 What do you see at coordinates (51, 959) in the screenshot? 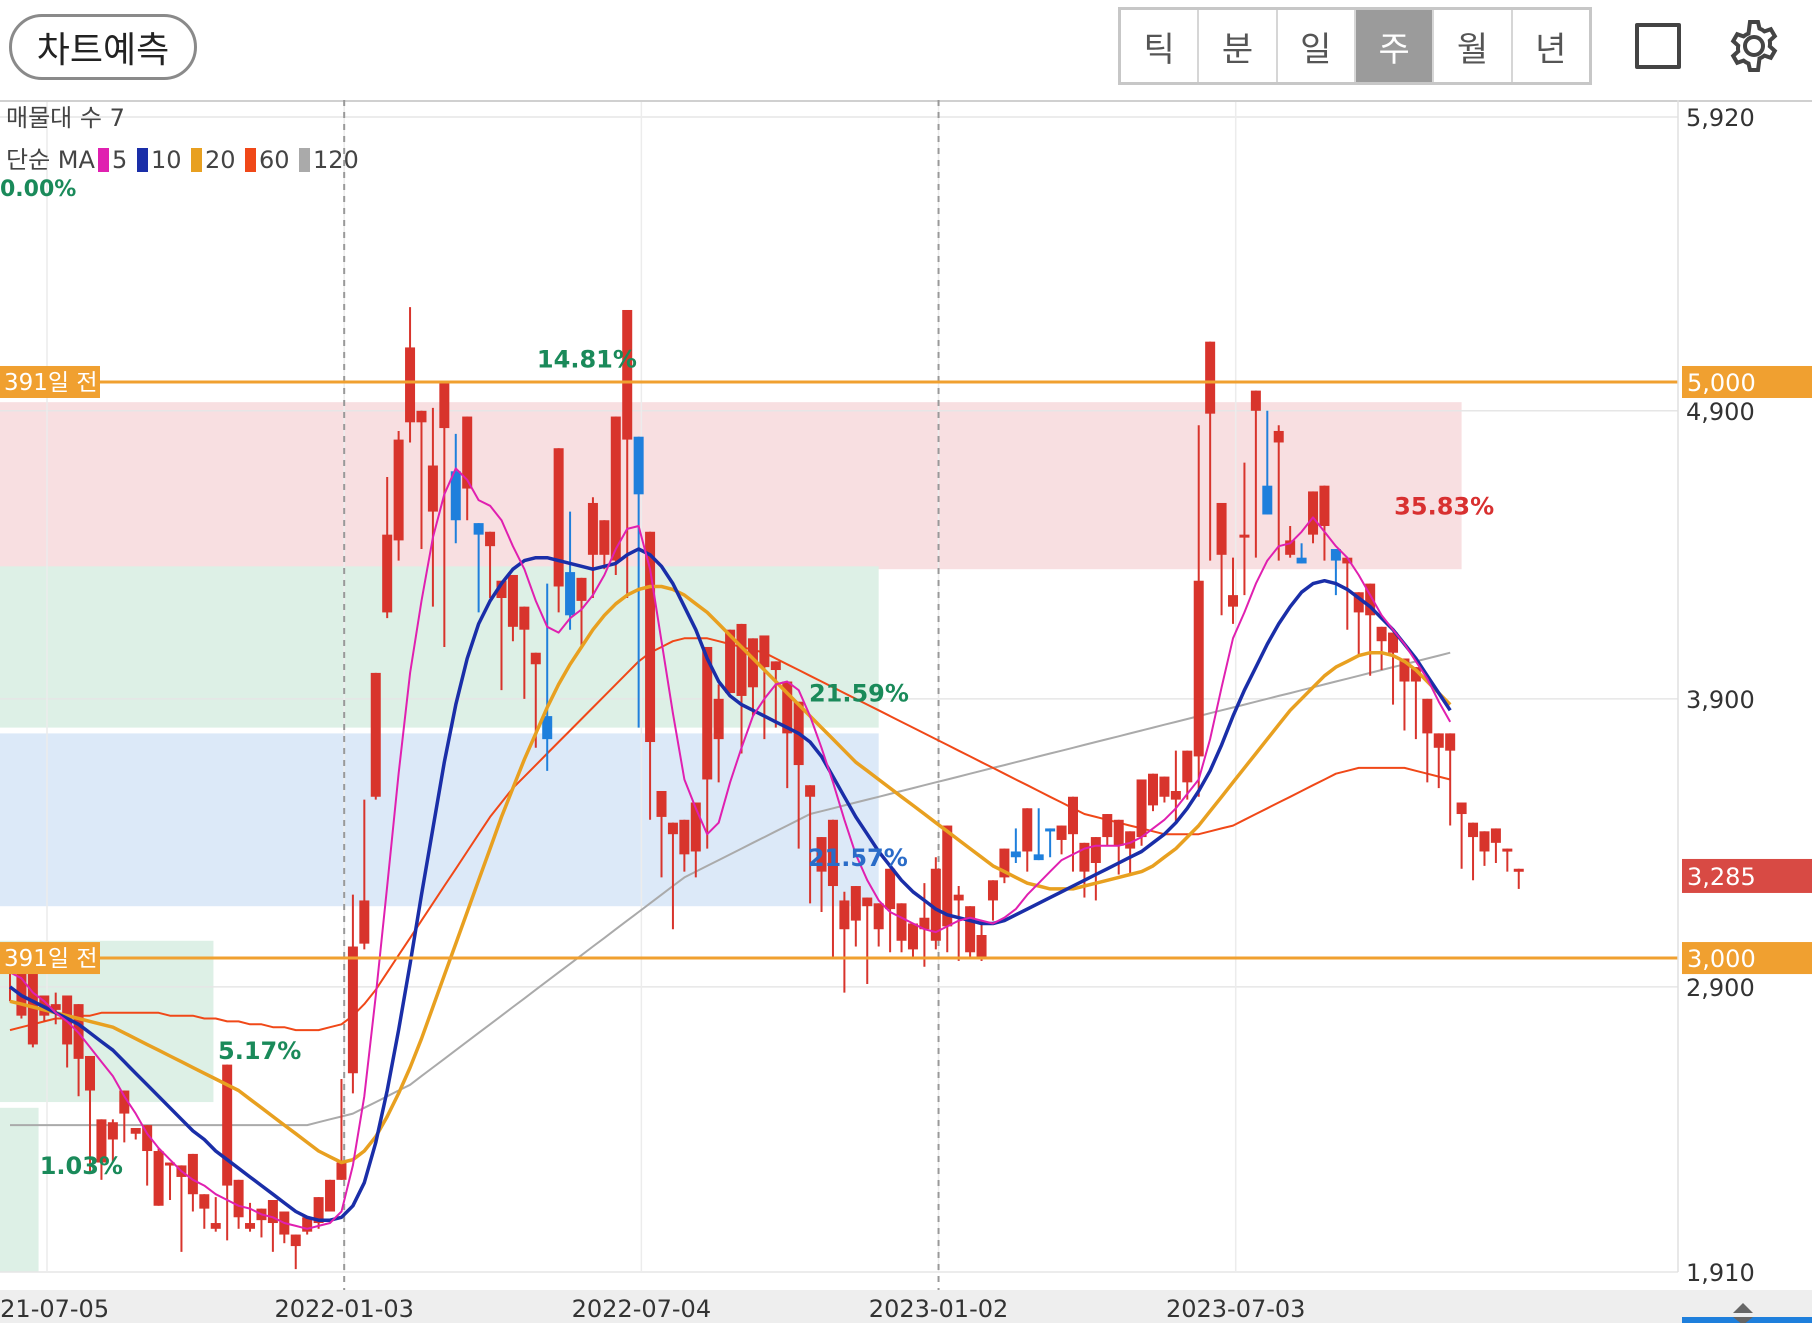
I see `price-line-left-label-1: 391일 전` at bounding box center [51, 959].